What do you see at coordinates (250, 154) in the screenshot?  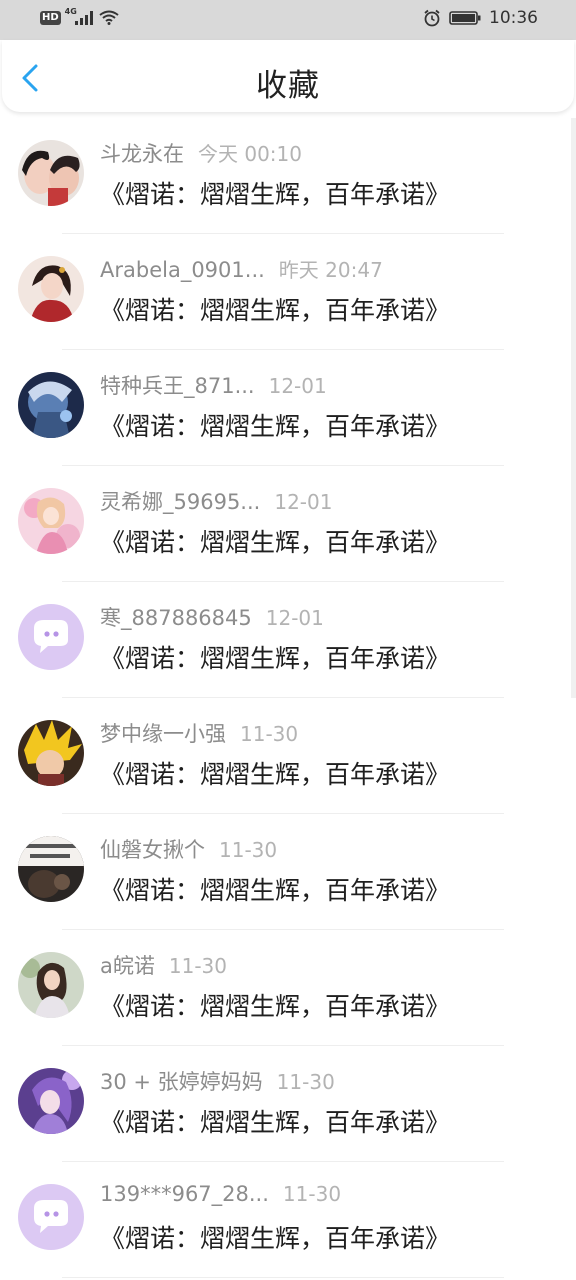 I see `item-time: 今天 00:10` at bounding box center [250, 154].